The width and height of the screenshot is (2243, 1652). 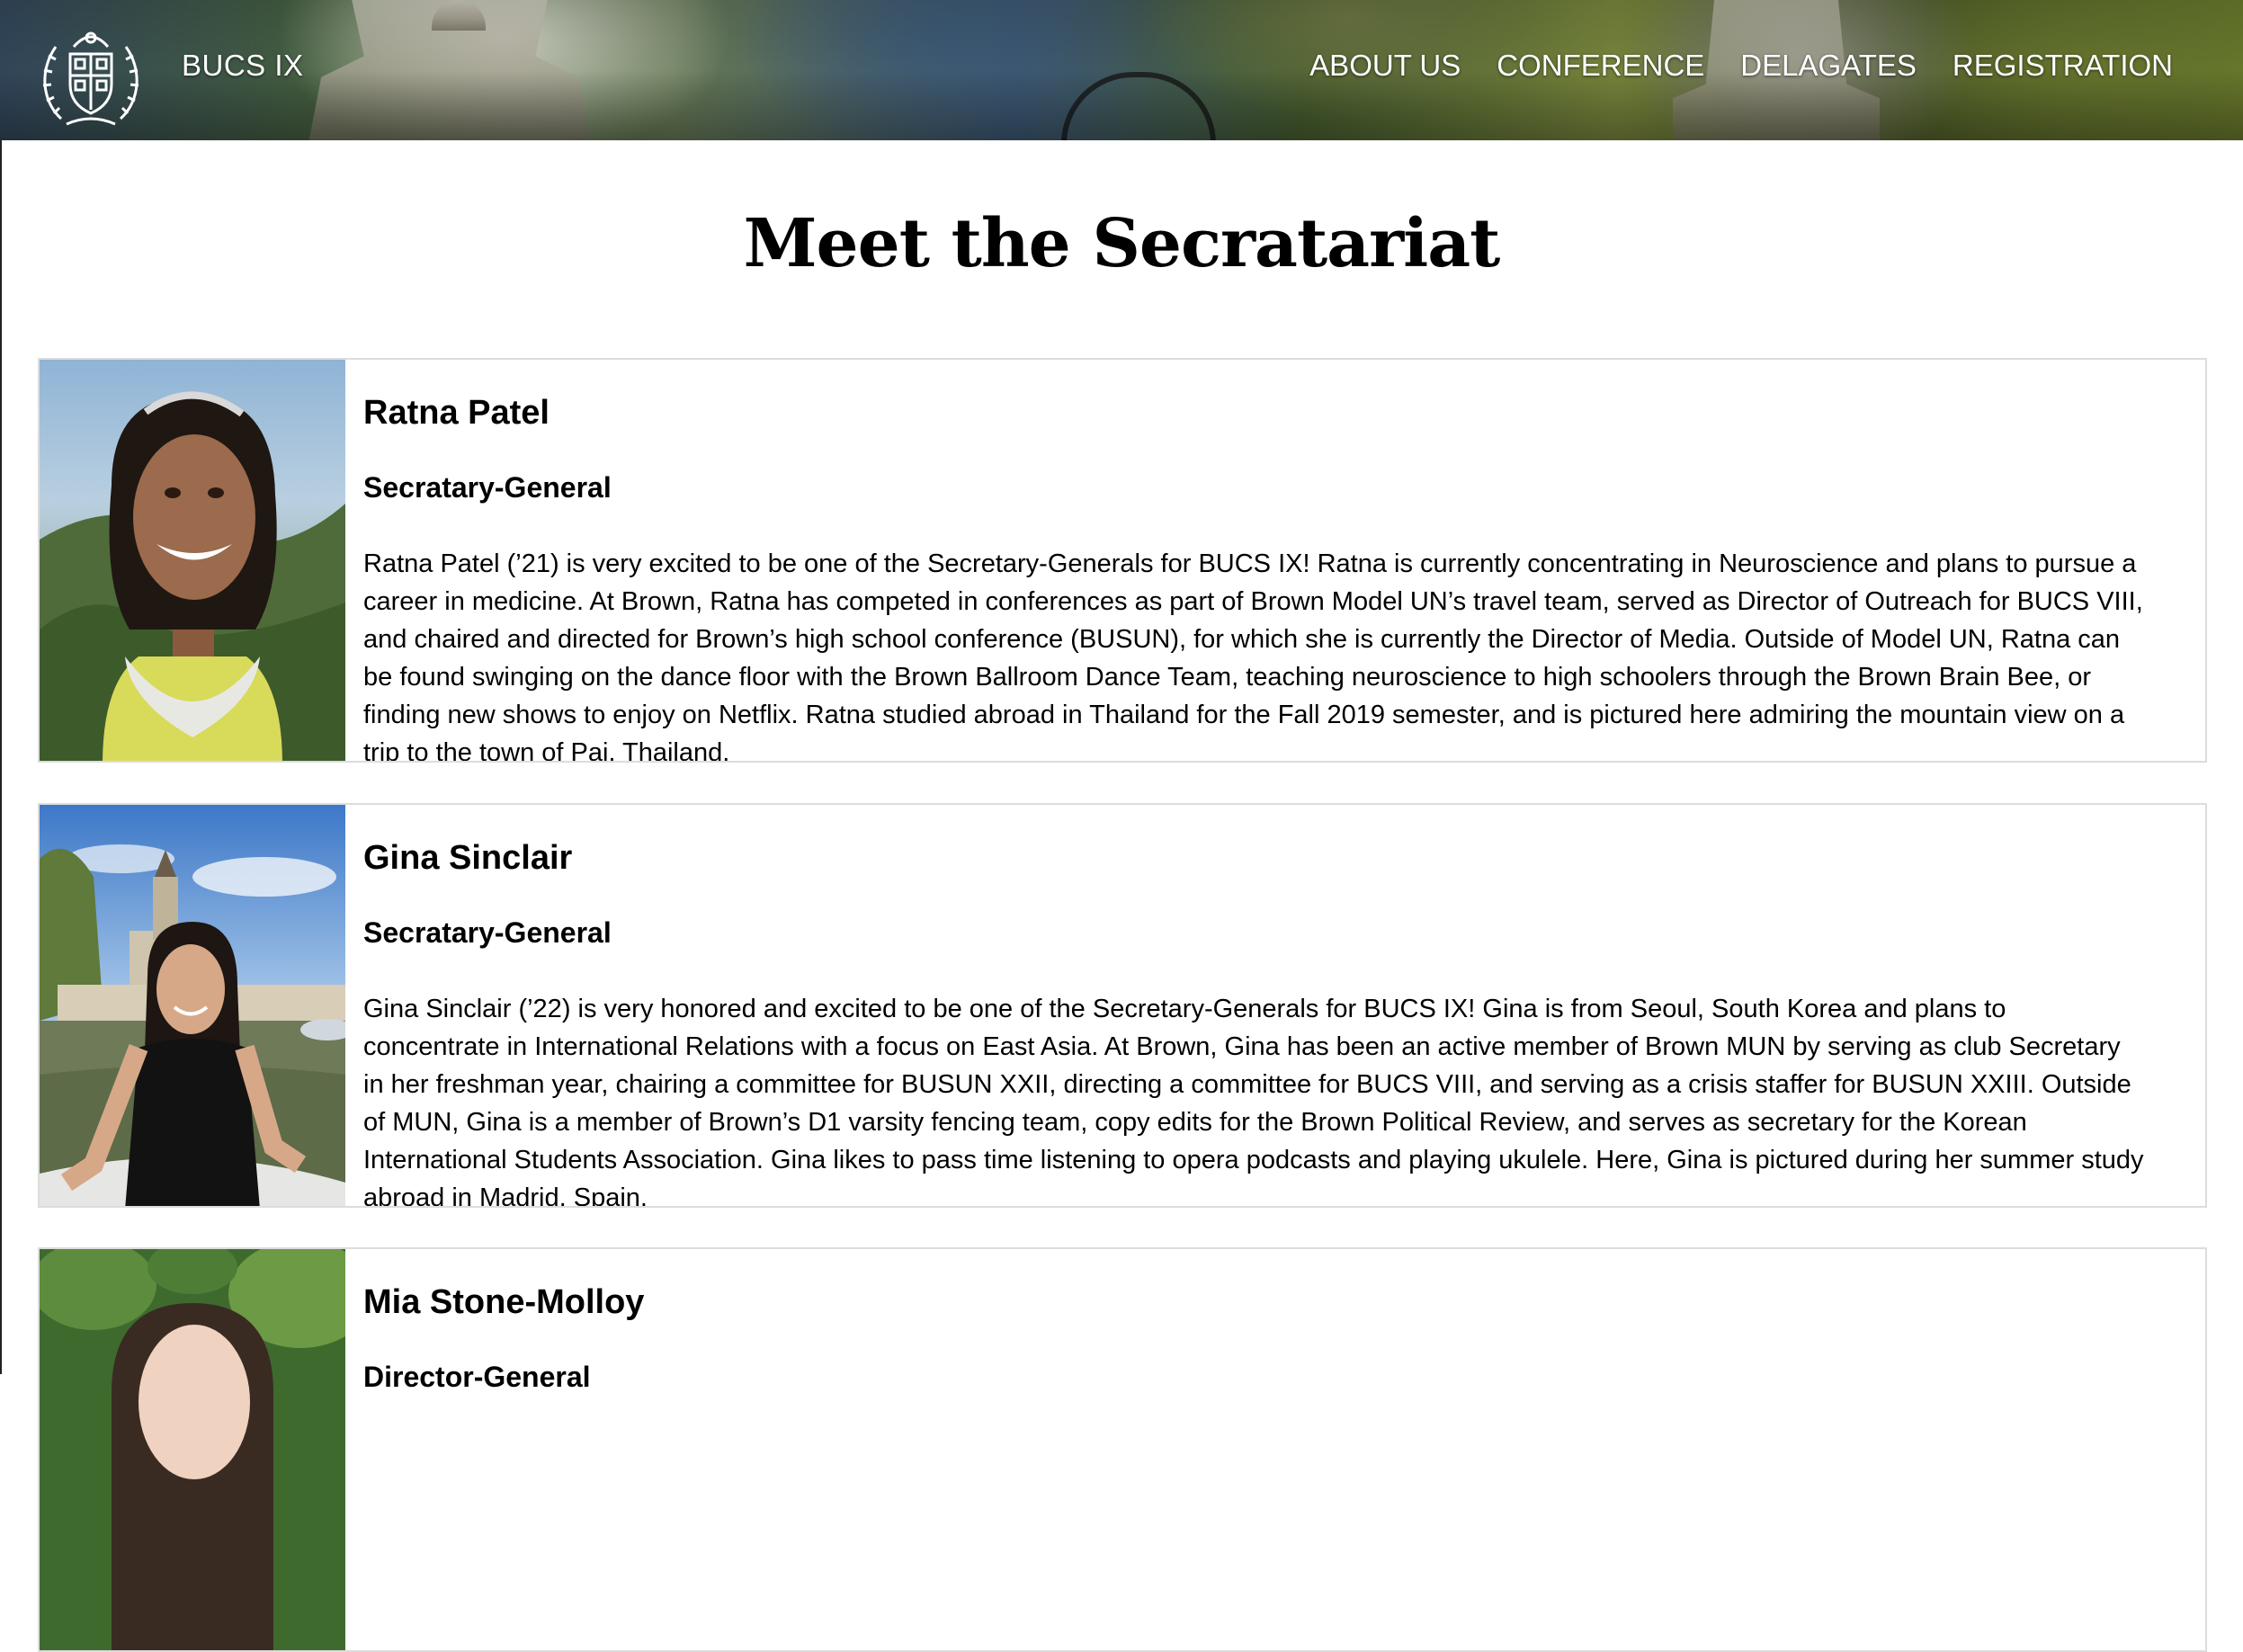 I want to click on nav-conference: CONFERENCE, so click(x=1600, y=66).